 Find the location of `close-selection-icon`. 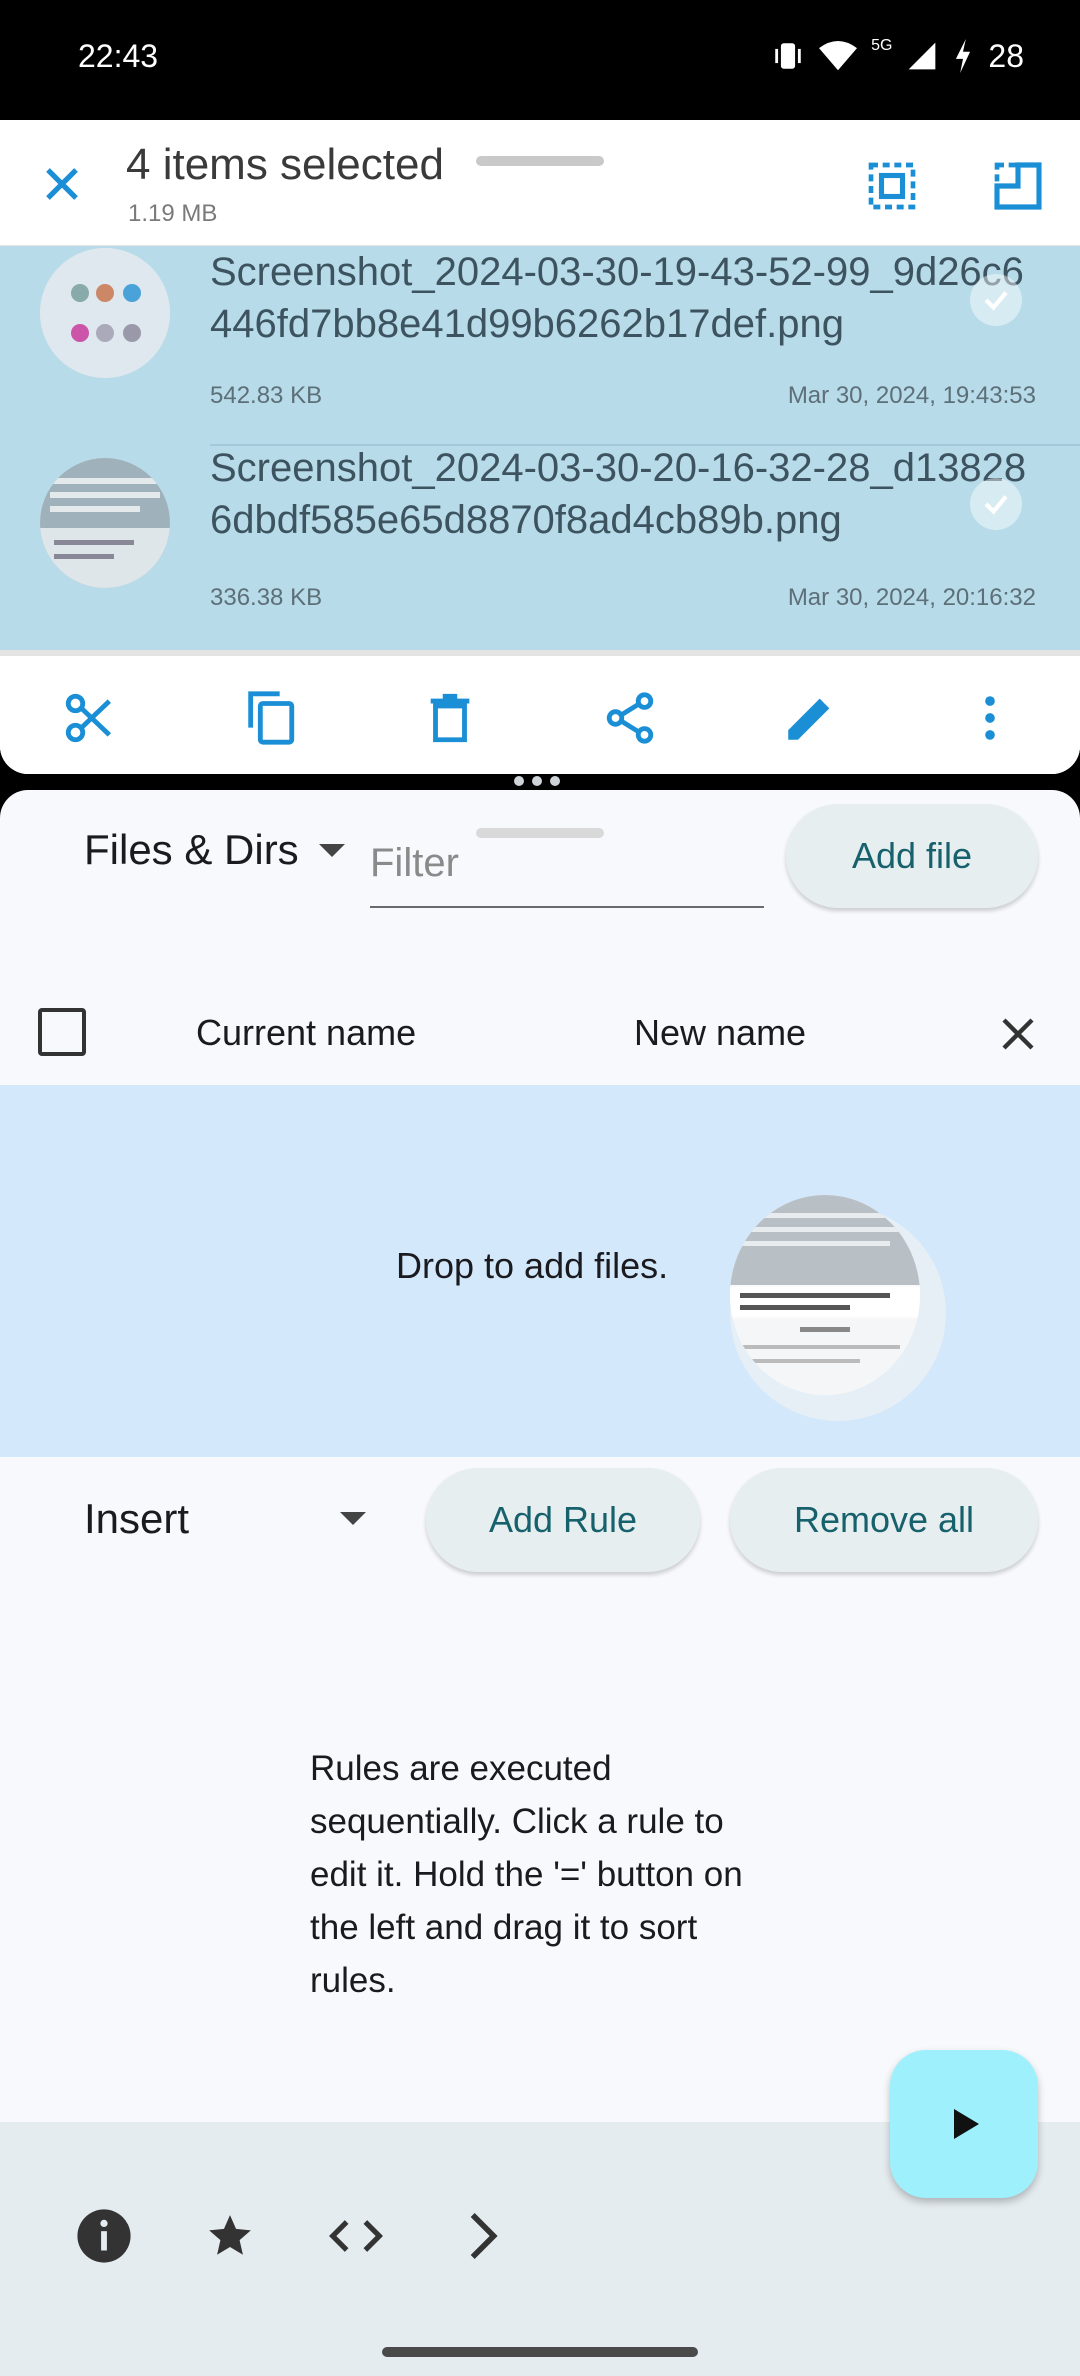

close-selection-icon is located at coordinates (62, 184).